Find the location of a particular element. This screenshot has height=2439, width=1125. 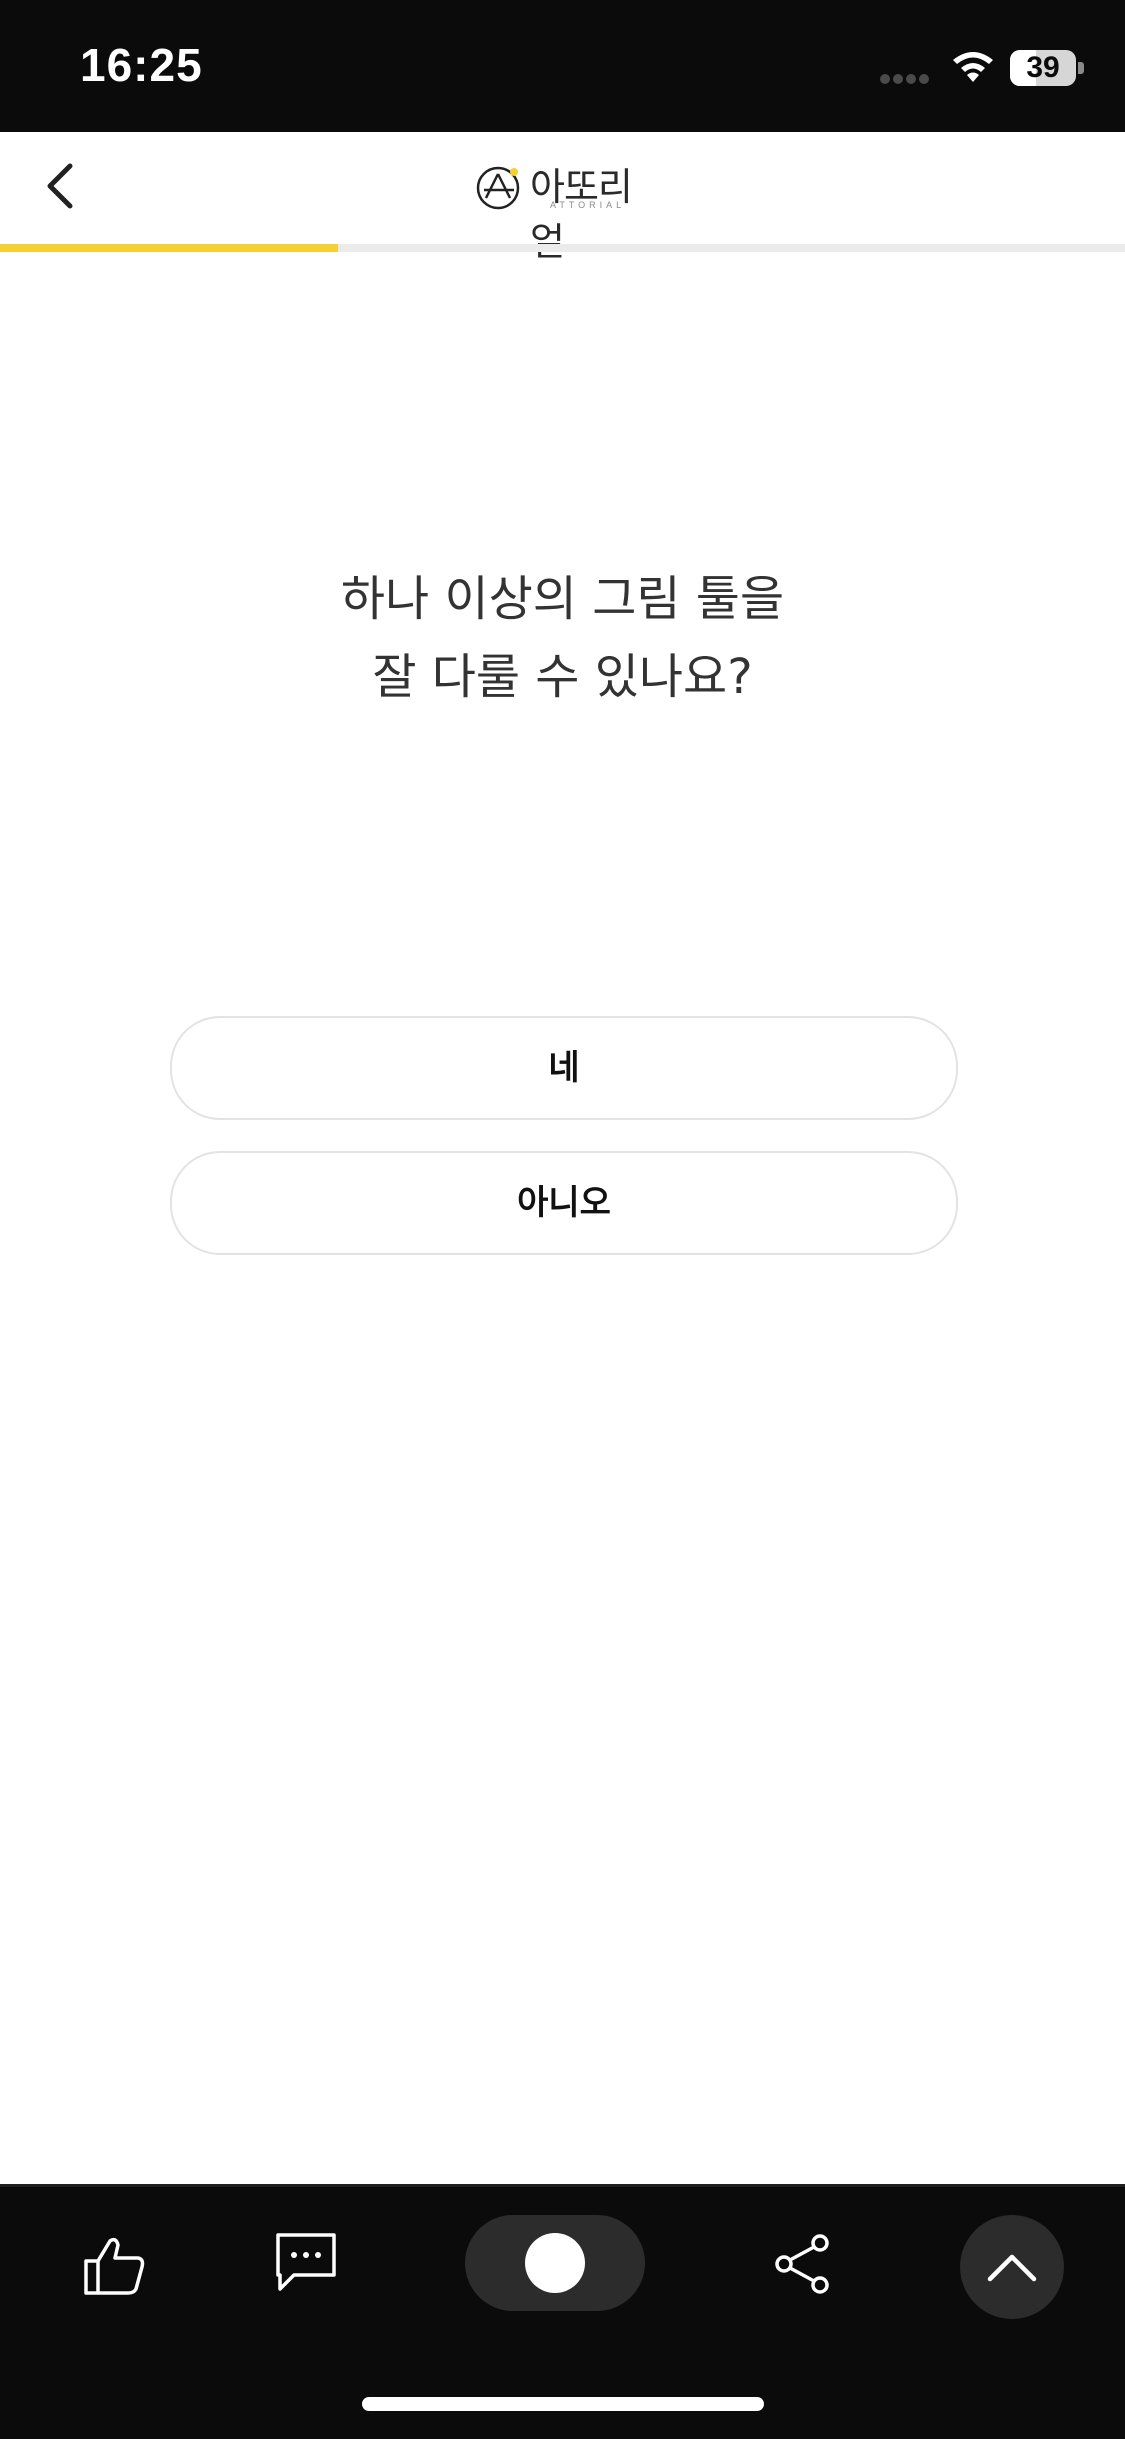

progress-bar is located at coordinates (562, 248).